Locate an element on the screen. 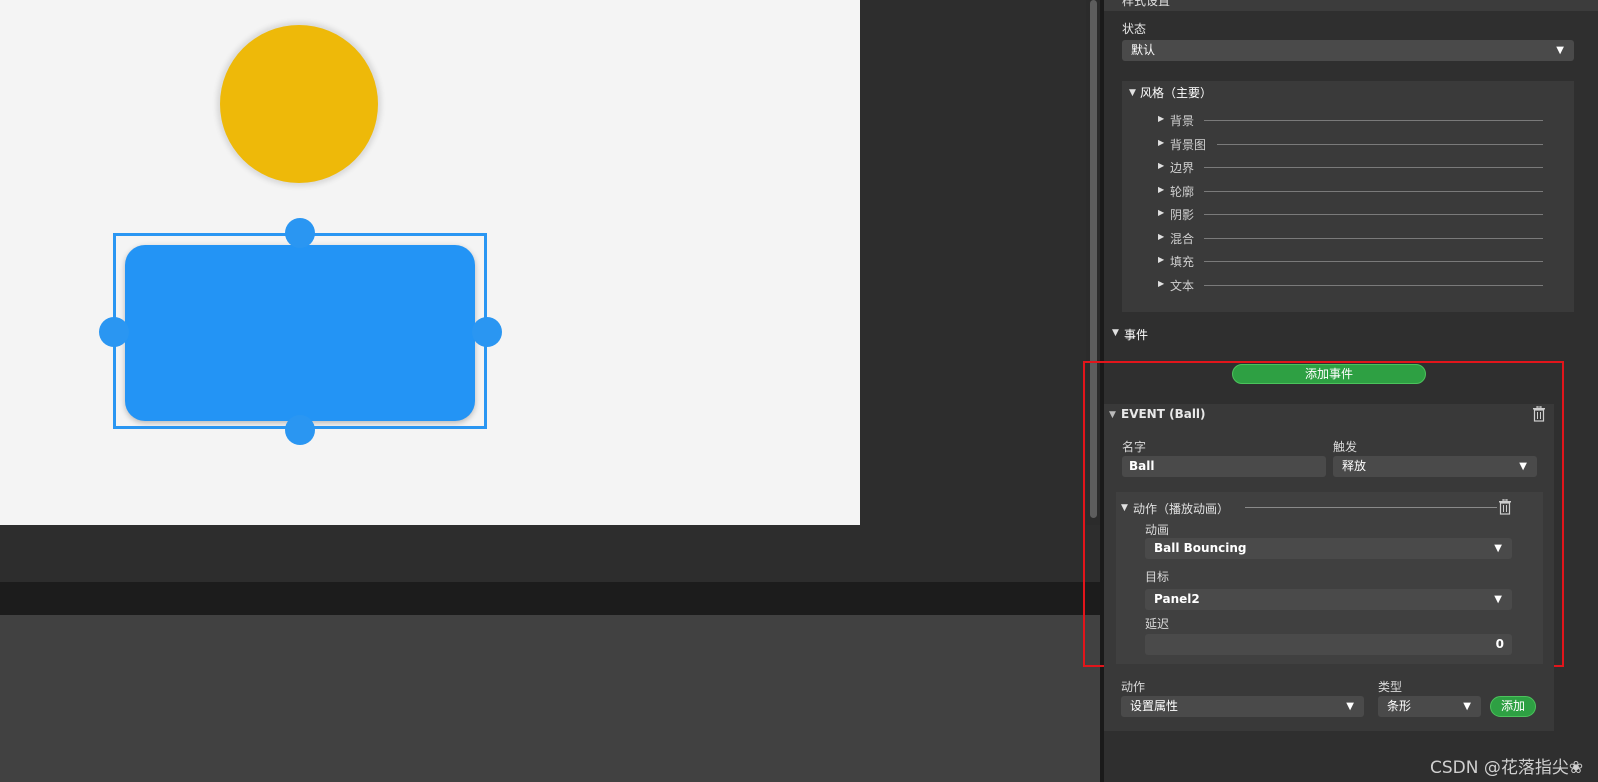  style-item: ▶ 文本 is located at coordinates (1358, 285).